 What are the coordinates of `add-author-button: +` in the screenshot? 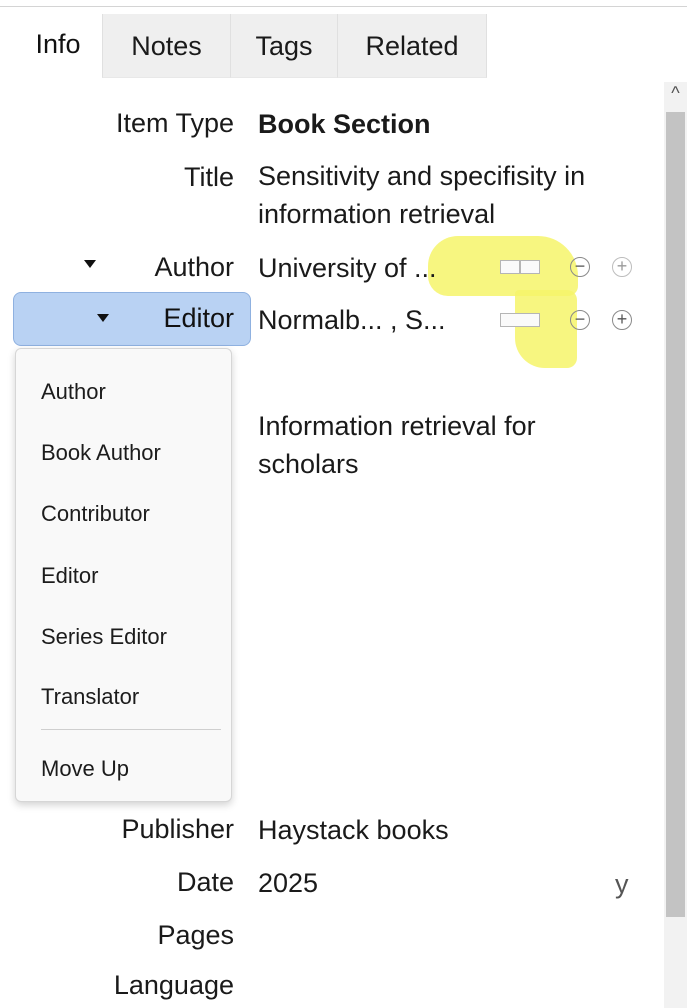 It's located at (622, 267).